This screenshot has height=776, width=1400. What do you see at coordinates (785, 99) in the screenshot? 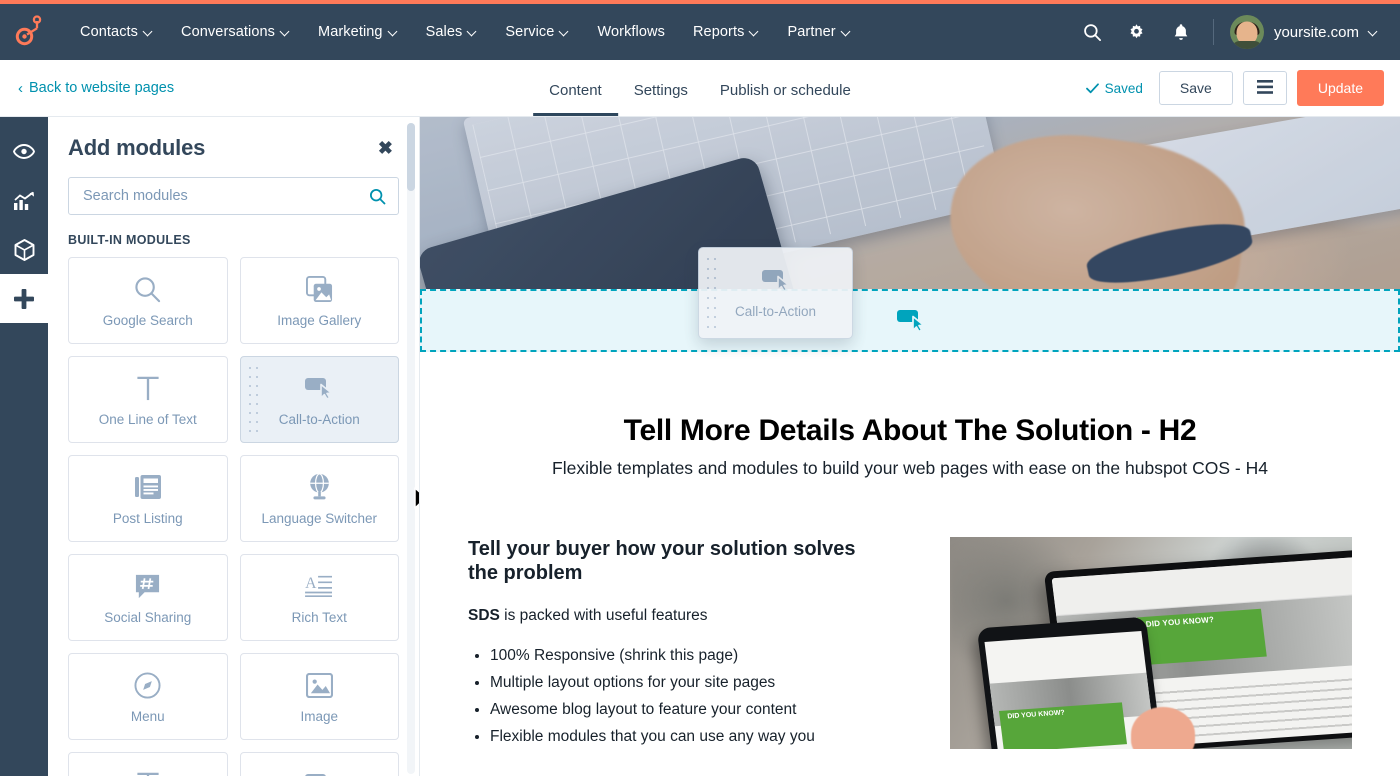
I see `tab-publish-or-schedule: Publish or schedule` at bounding box center [785, 99].